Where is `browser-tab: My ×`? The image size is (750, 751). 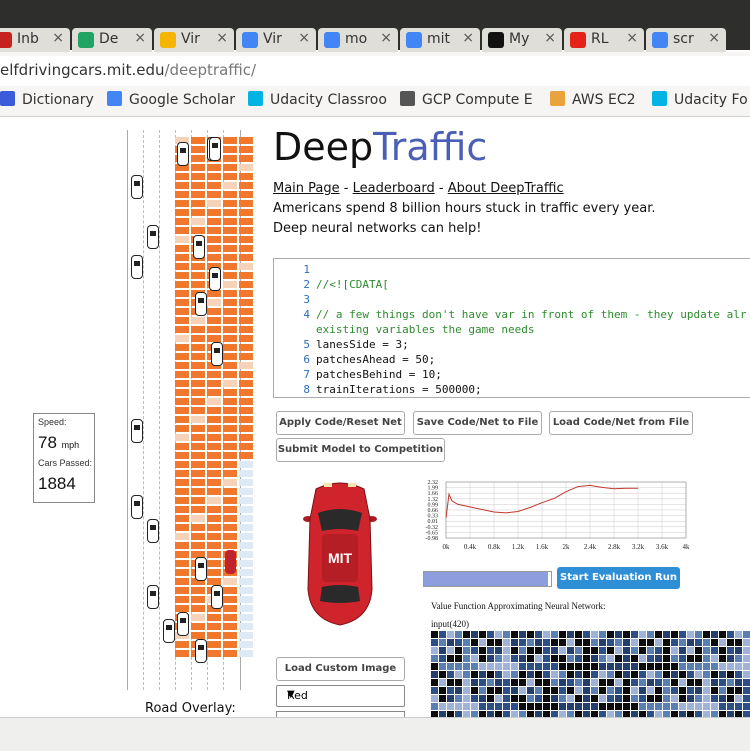 browser-tab: My × is located at coordinates (522, 40).